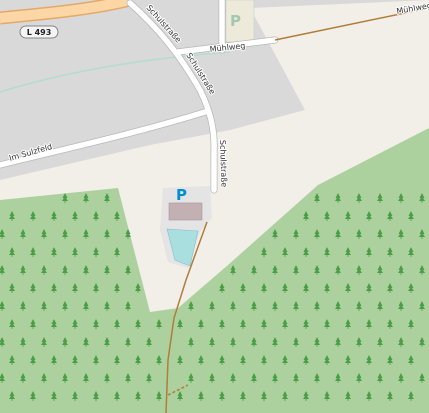  Describe the element at coordinates (185, 211) in the screenshot. I see `building` at that location.